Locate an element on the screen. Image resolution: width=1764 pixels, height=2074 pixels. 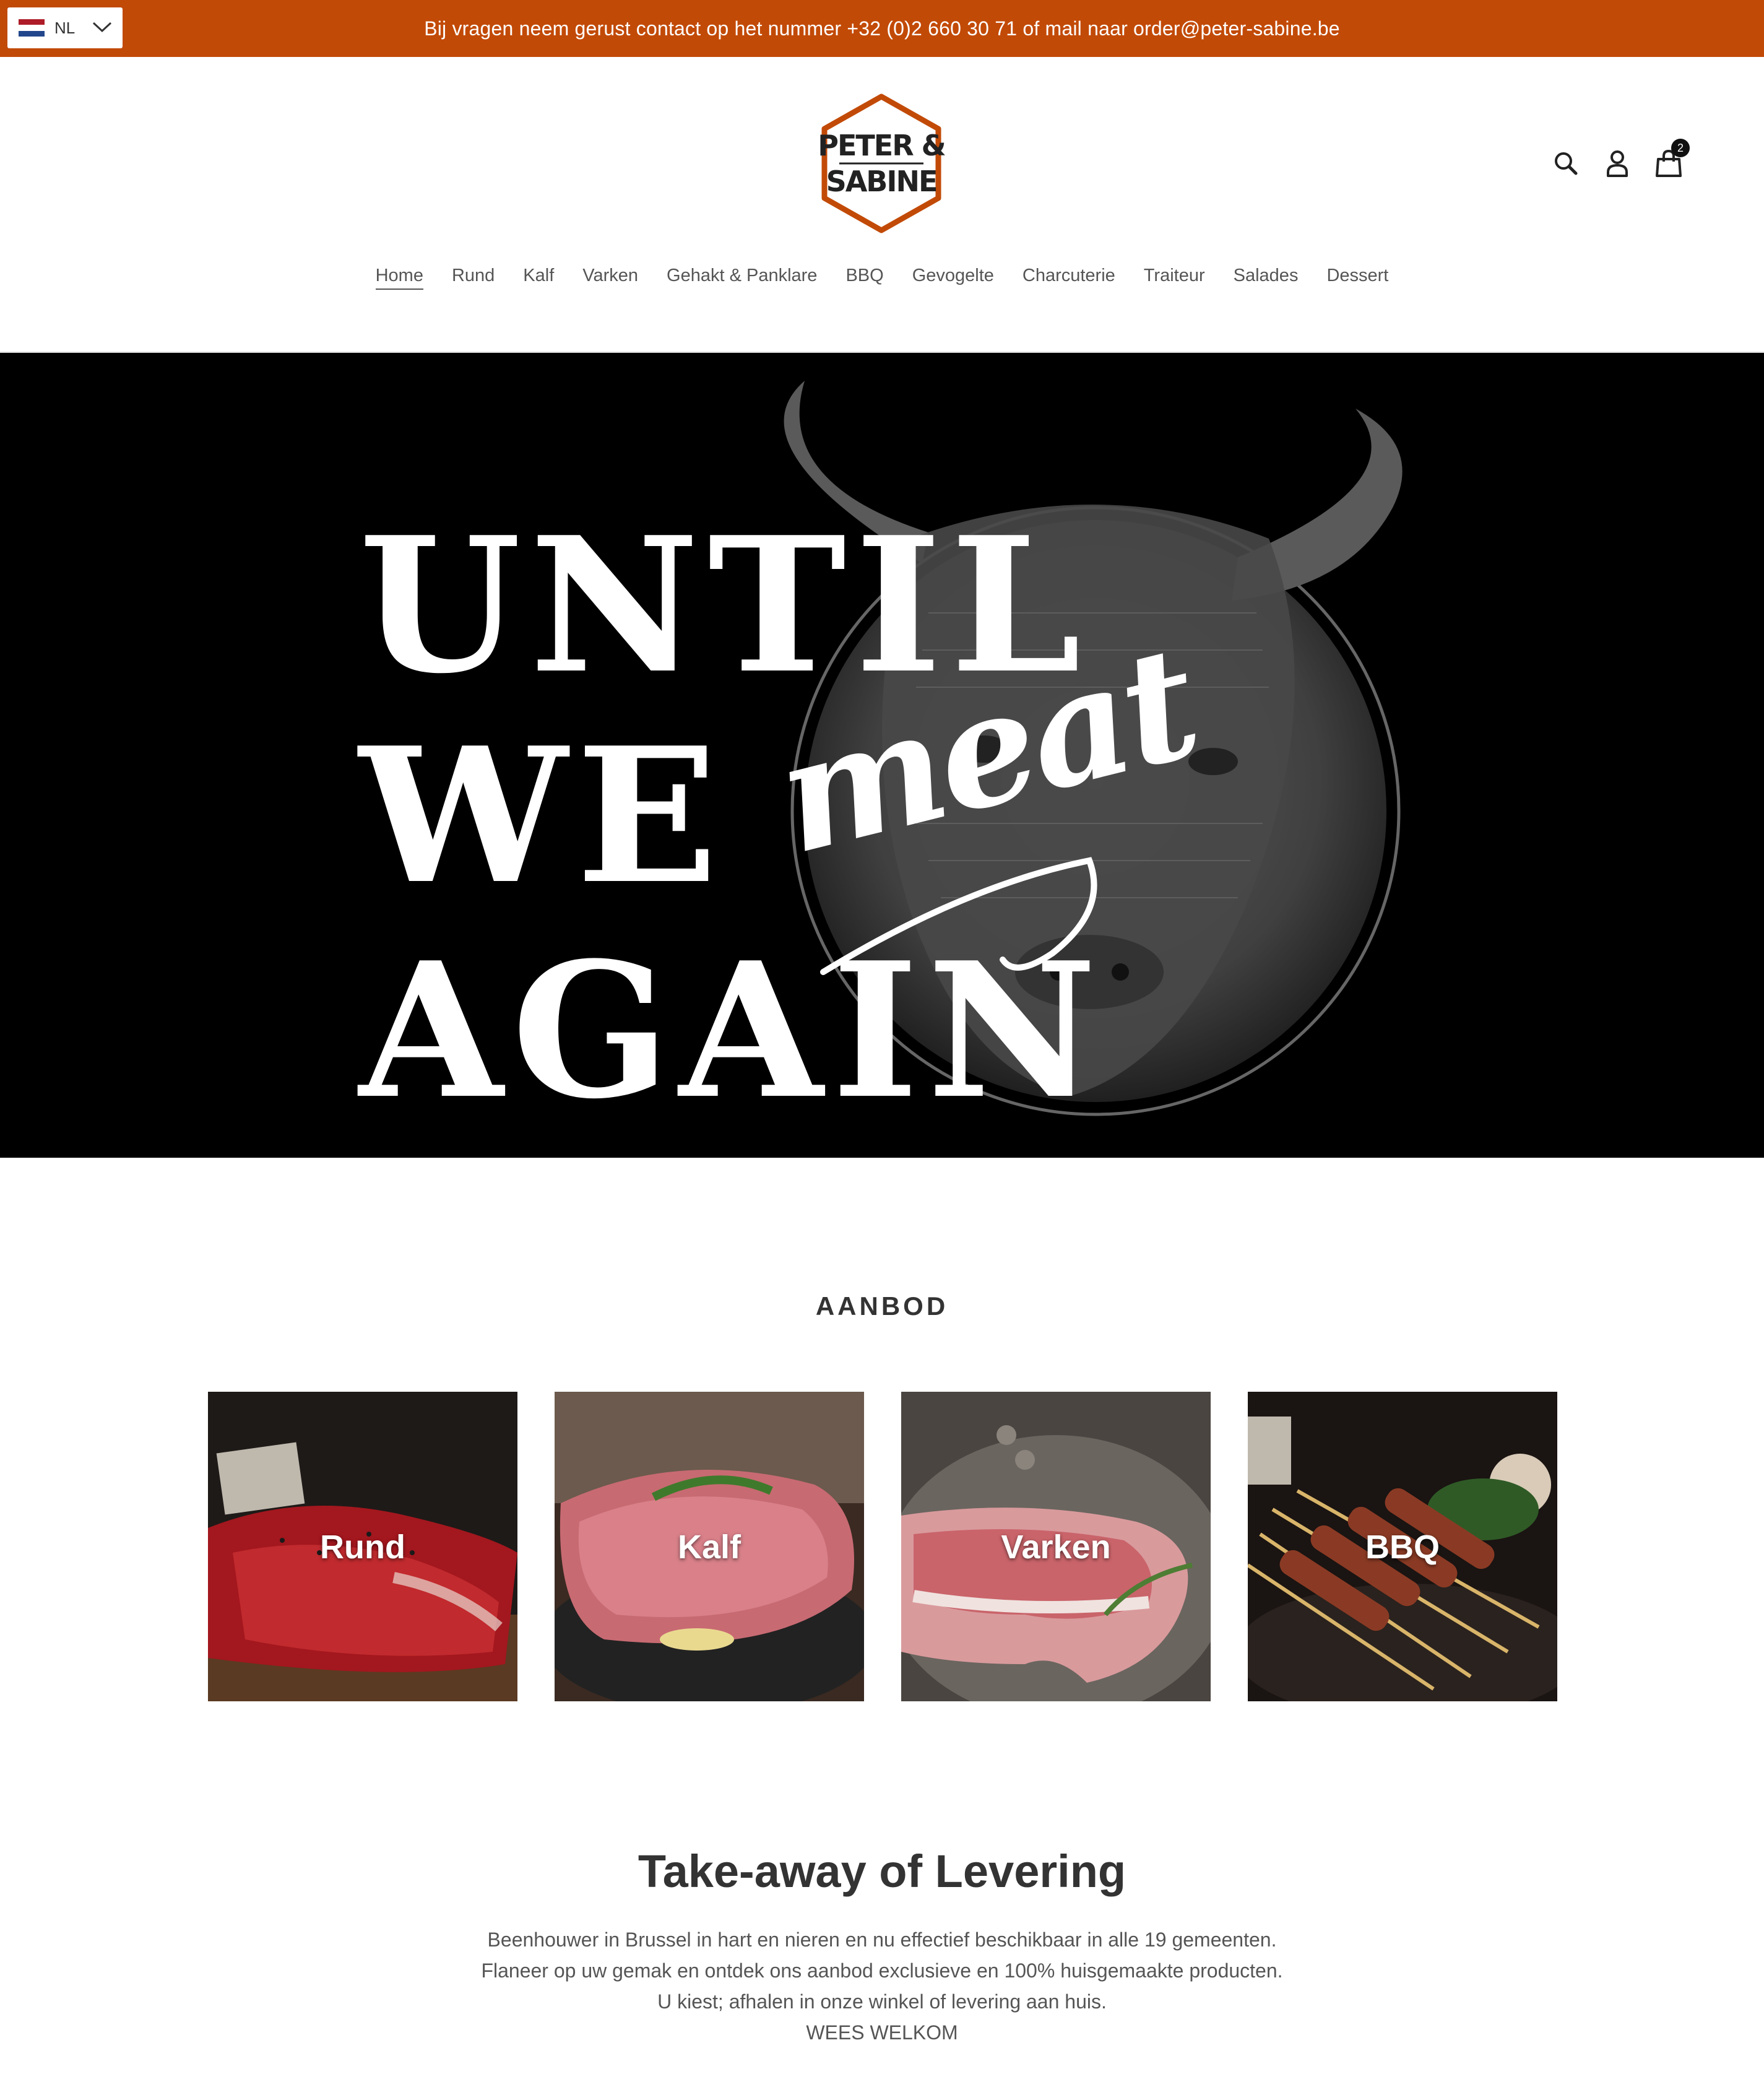
category-tile-varken: Varken is located at coordinates (1056, 1546).